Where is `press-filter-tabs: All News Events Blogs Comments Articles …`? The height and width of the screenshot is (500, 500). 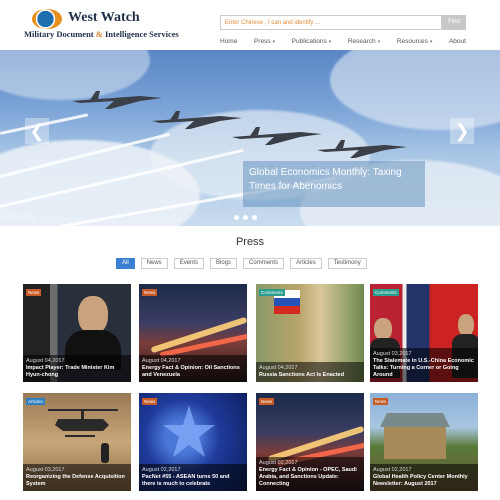
press-filter-tabs: All News Events Blogs Comments Articles … is located at coordinates (241, 263).